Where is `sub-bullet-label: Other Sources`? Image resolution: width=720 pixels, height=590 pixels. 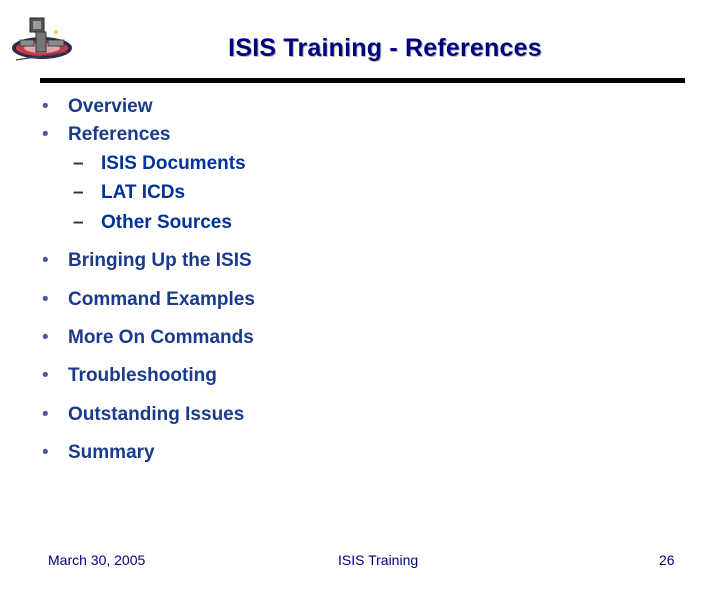 sub-bullet-label: Other Sources is located at coordinates (166, 222).